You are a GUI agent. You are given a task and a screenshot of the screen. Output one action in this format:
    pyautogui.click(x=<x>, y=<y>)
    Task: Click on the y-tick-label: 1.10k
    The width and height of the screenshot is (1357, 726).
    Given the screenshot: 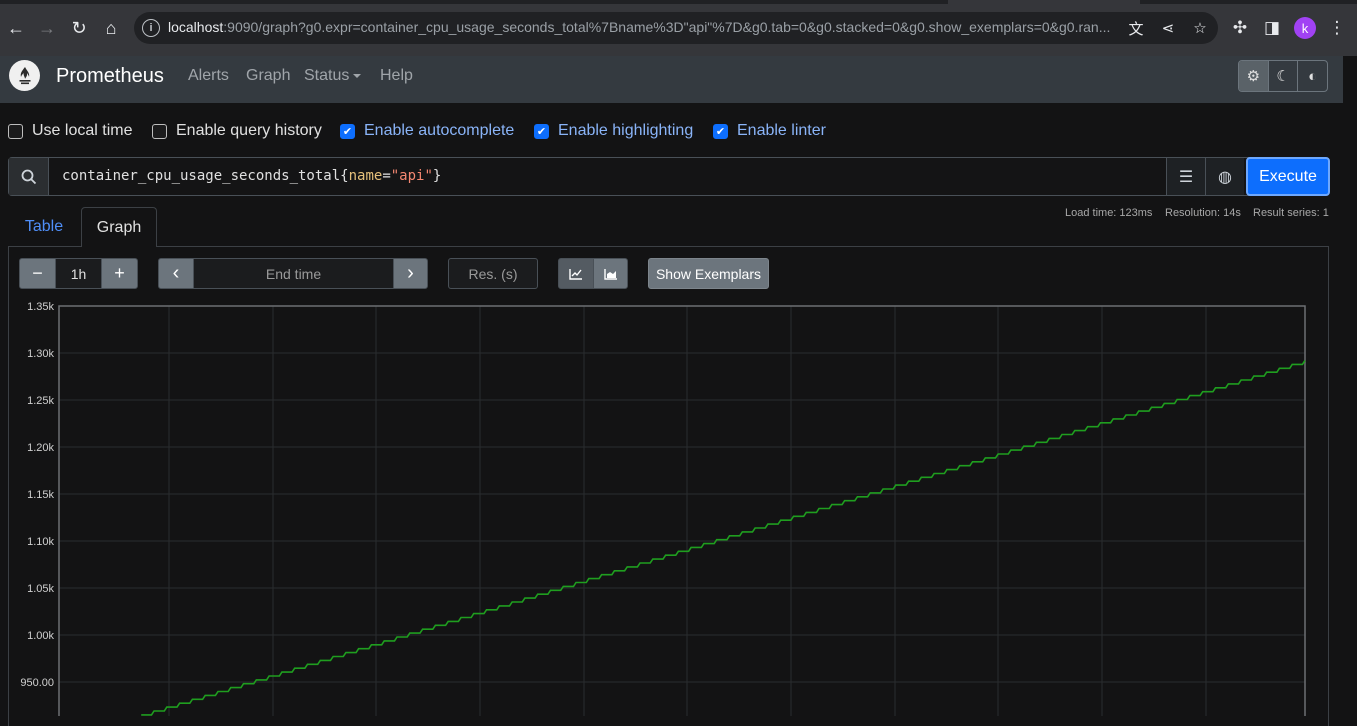 What is the action you would take?
    pyautogui.click(x=40, y=542)
    